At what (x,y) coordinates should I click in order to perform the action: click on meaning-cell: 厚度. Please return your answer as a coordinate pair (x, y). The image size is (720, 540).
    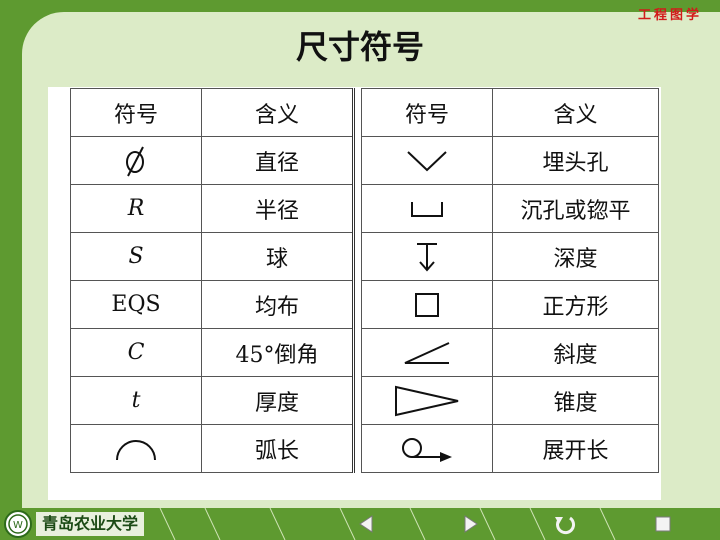
    Looking at the image, I should click on (277, 400).